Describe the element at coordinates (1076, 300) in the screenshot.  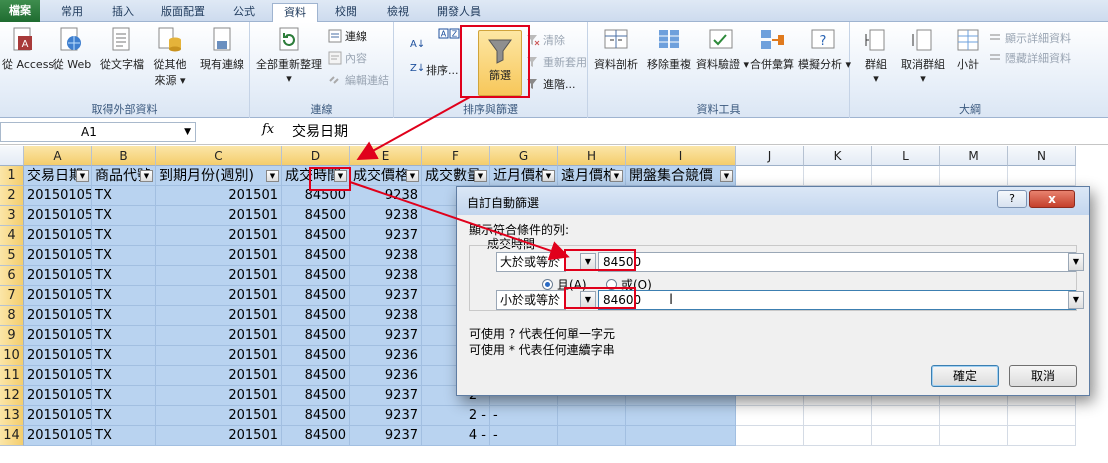
I see `value-dropdown-2-icon: ▼` at that location.